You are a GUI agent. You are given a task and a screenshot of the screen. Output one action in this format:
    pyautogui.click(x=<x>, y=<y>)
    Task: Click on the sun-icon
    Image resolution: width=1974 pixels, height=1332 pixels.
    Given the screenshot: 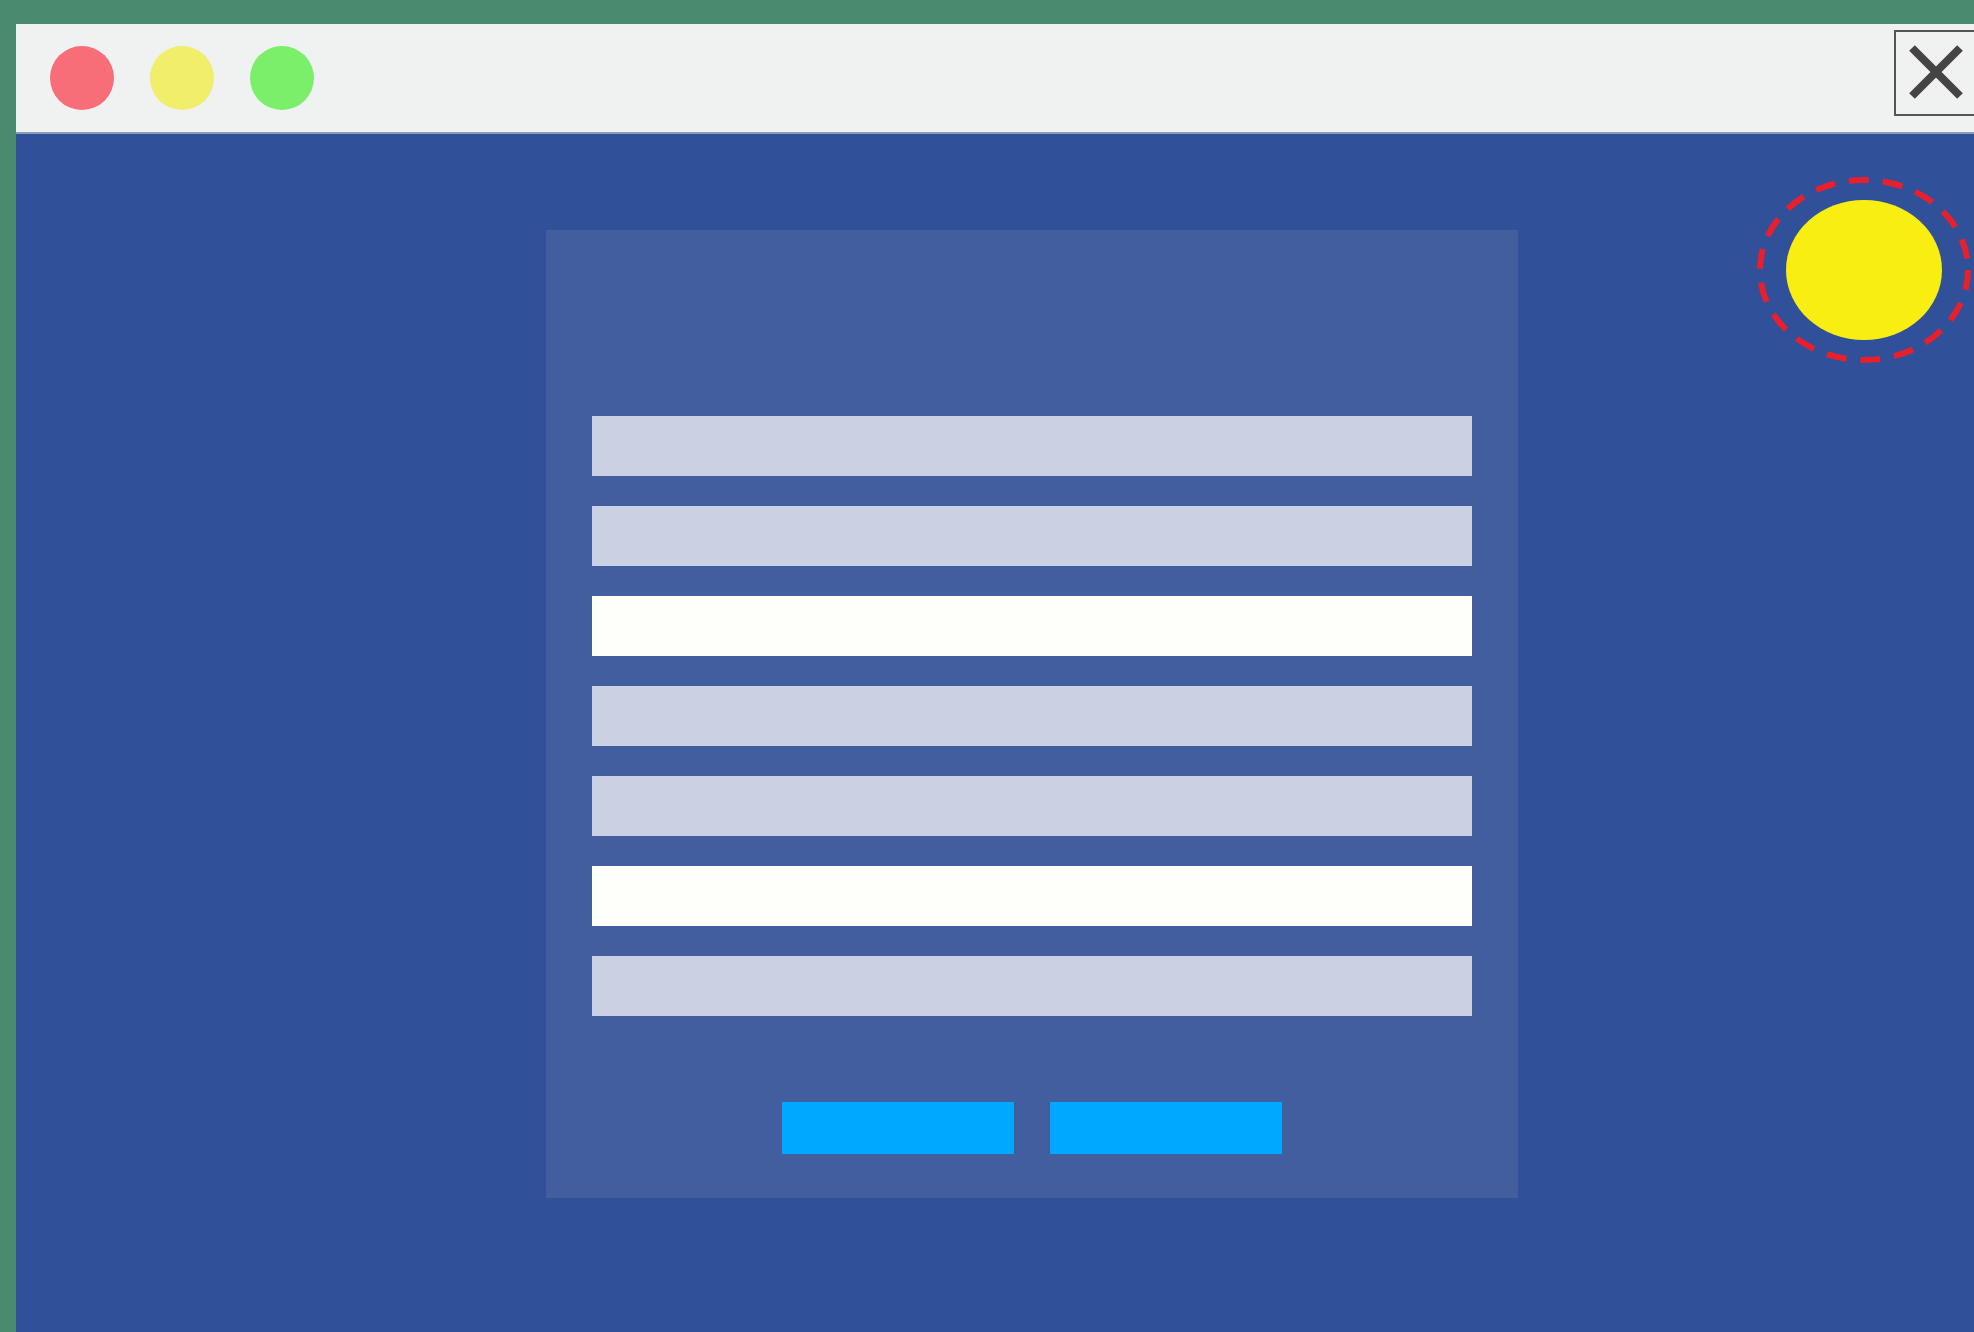 What is the action you would take?
    pyautogui.click(x=1864, y=270)
    